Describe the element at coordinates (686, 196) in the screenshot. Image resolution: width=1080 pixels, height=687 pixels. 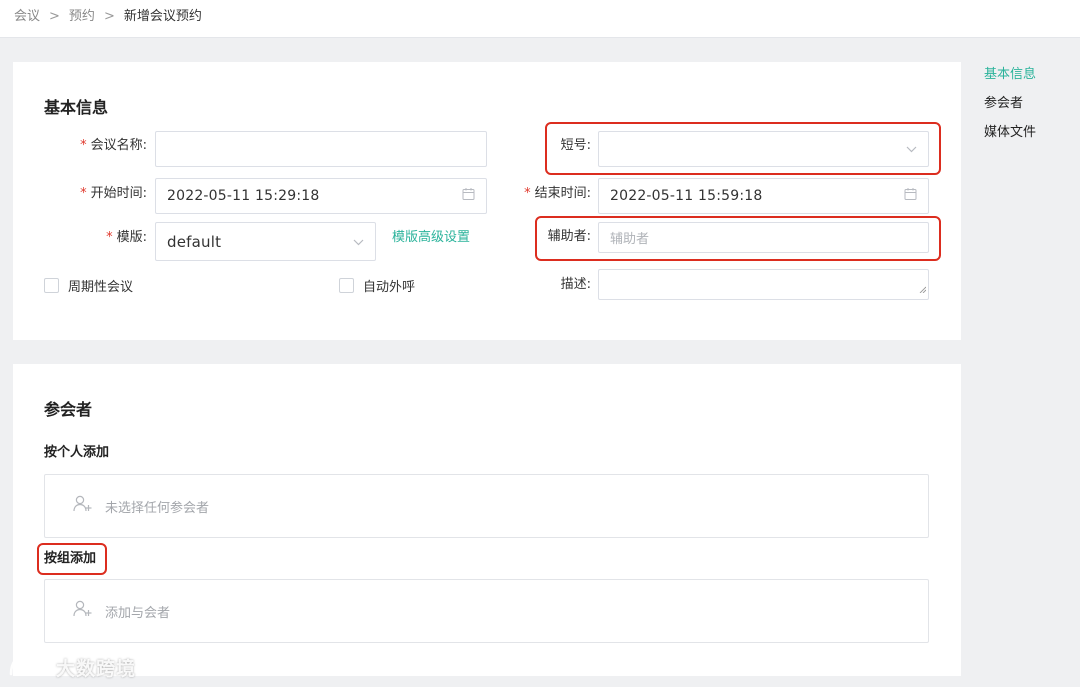
I see `end-time-value: 2022-05-11 15:59:18` at that location.